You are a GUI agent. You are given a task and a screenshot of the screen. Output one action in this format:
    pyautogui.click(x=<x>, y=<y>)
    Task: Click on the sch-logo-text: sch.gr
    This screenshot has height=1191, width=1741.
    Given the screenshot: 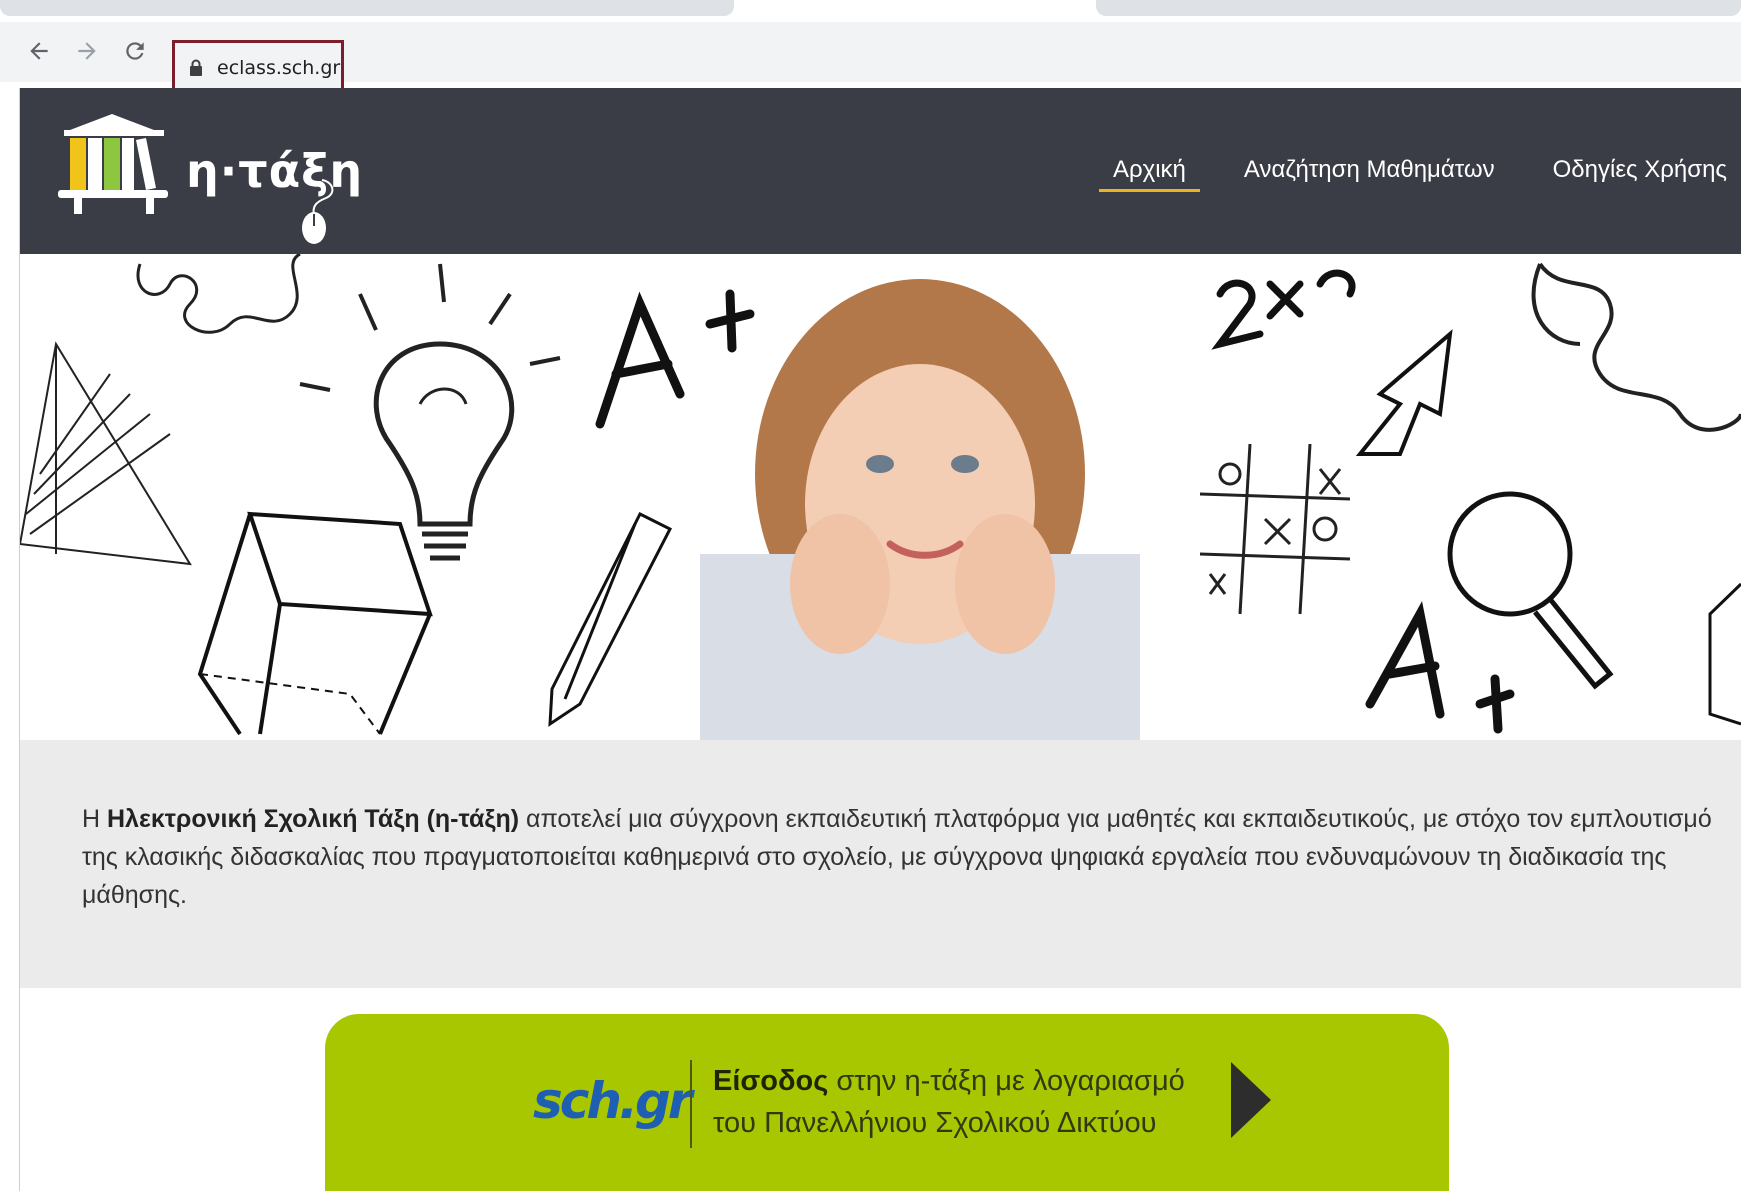 What is the action you would take?
    pyautogui.click(x=612, y=1101)
    